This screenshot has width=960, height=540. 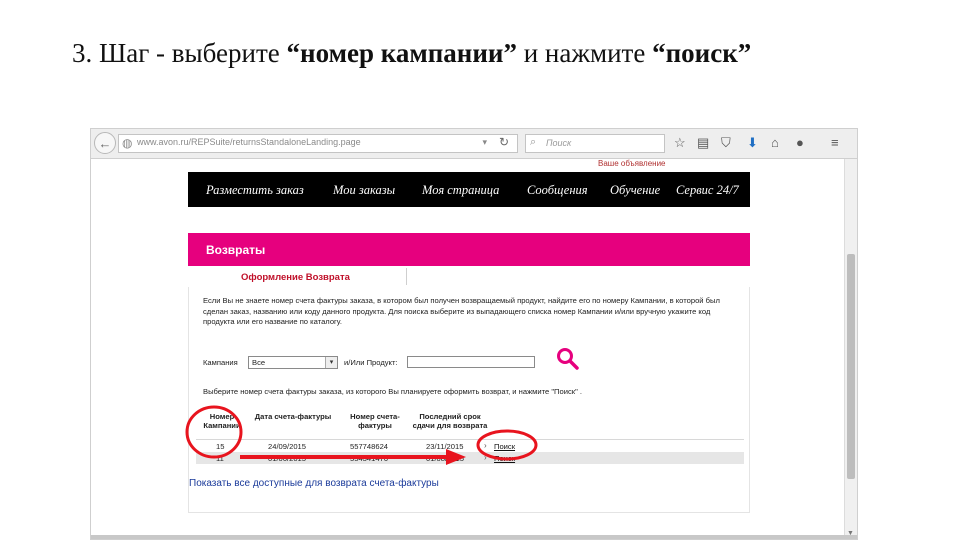 I want to click on title-middle: и нажмите, so click(x=584, y=53).